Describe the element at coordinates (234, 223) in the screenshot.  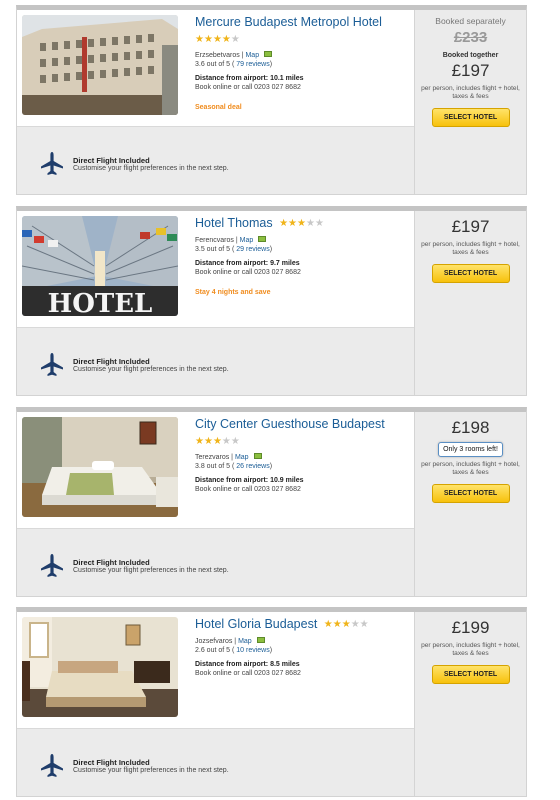
I see `hotel-name-link: Hotel Thomas` at that location.